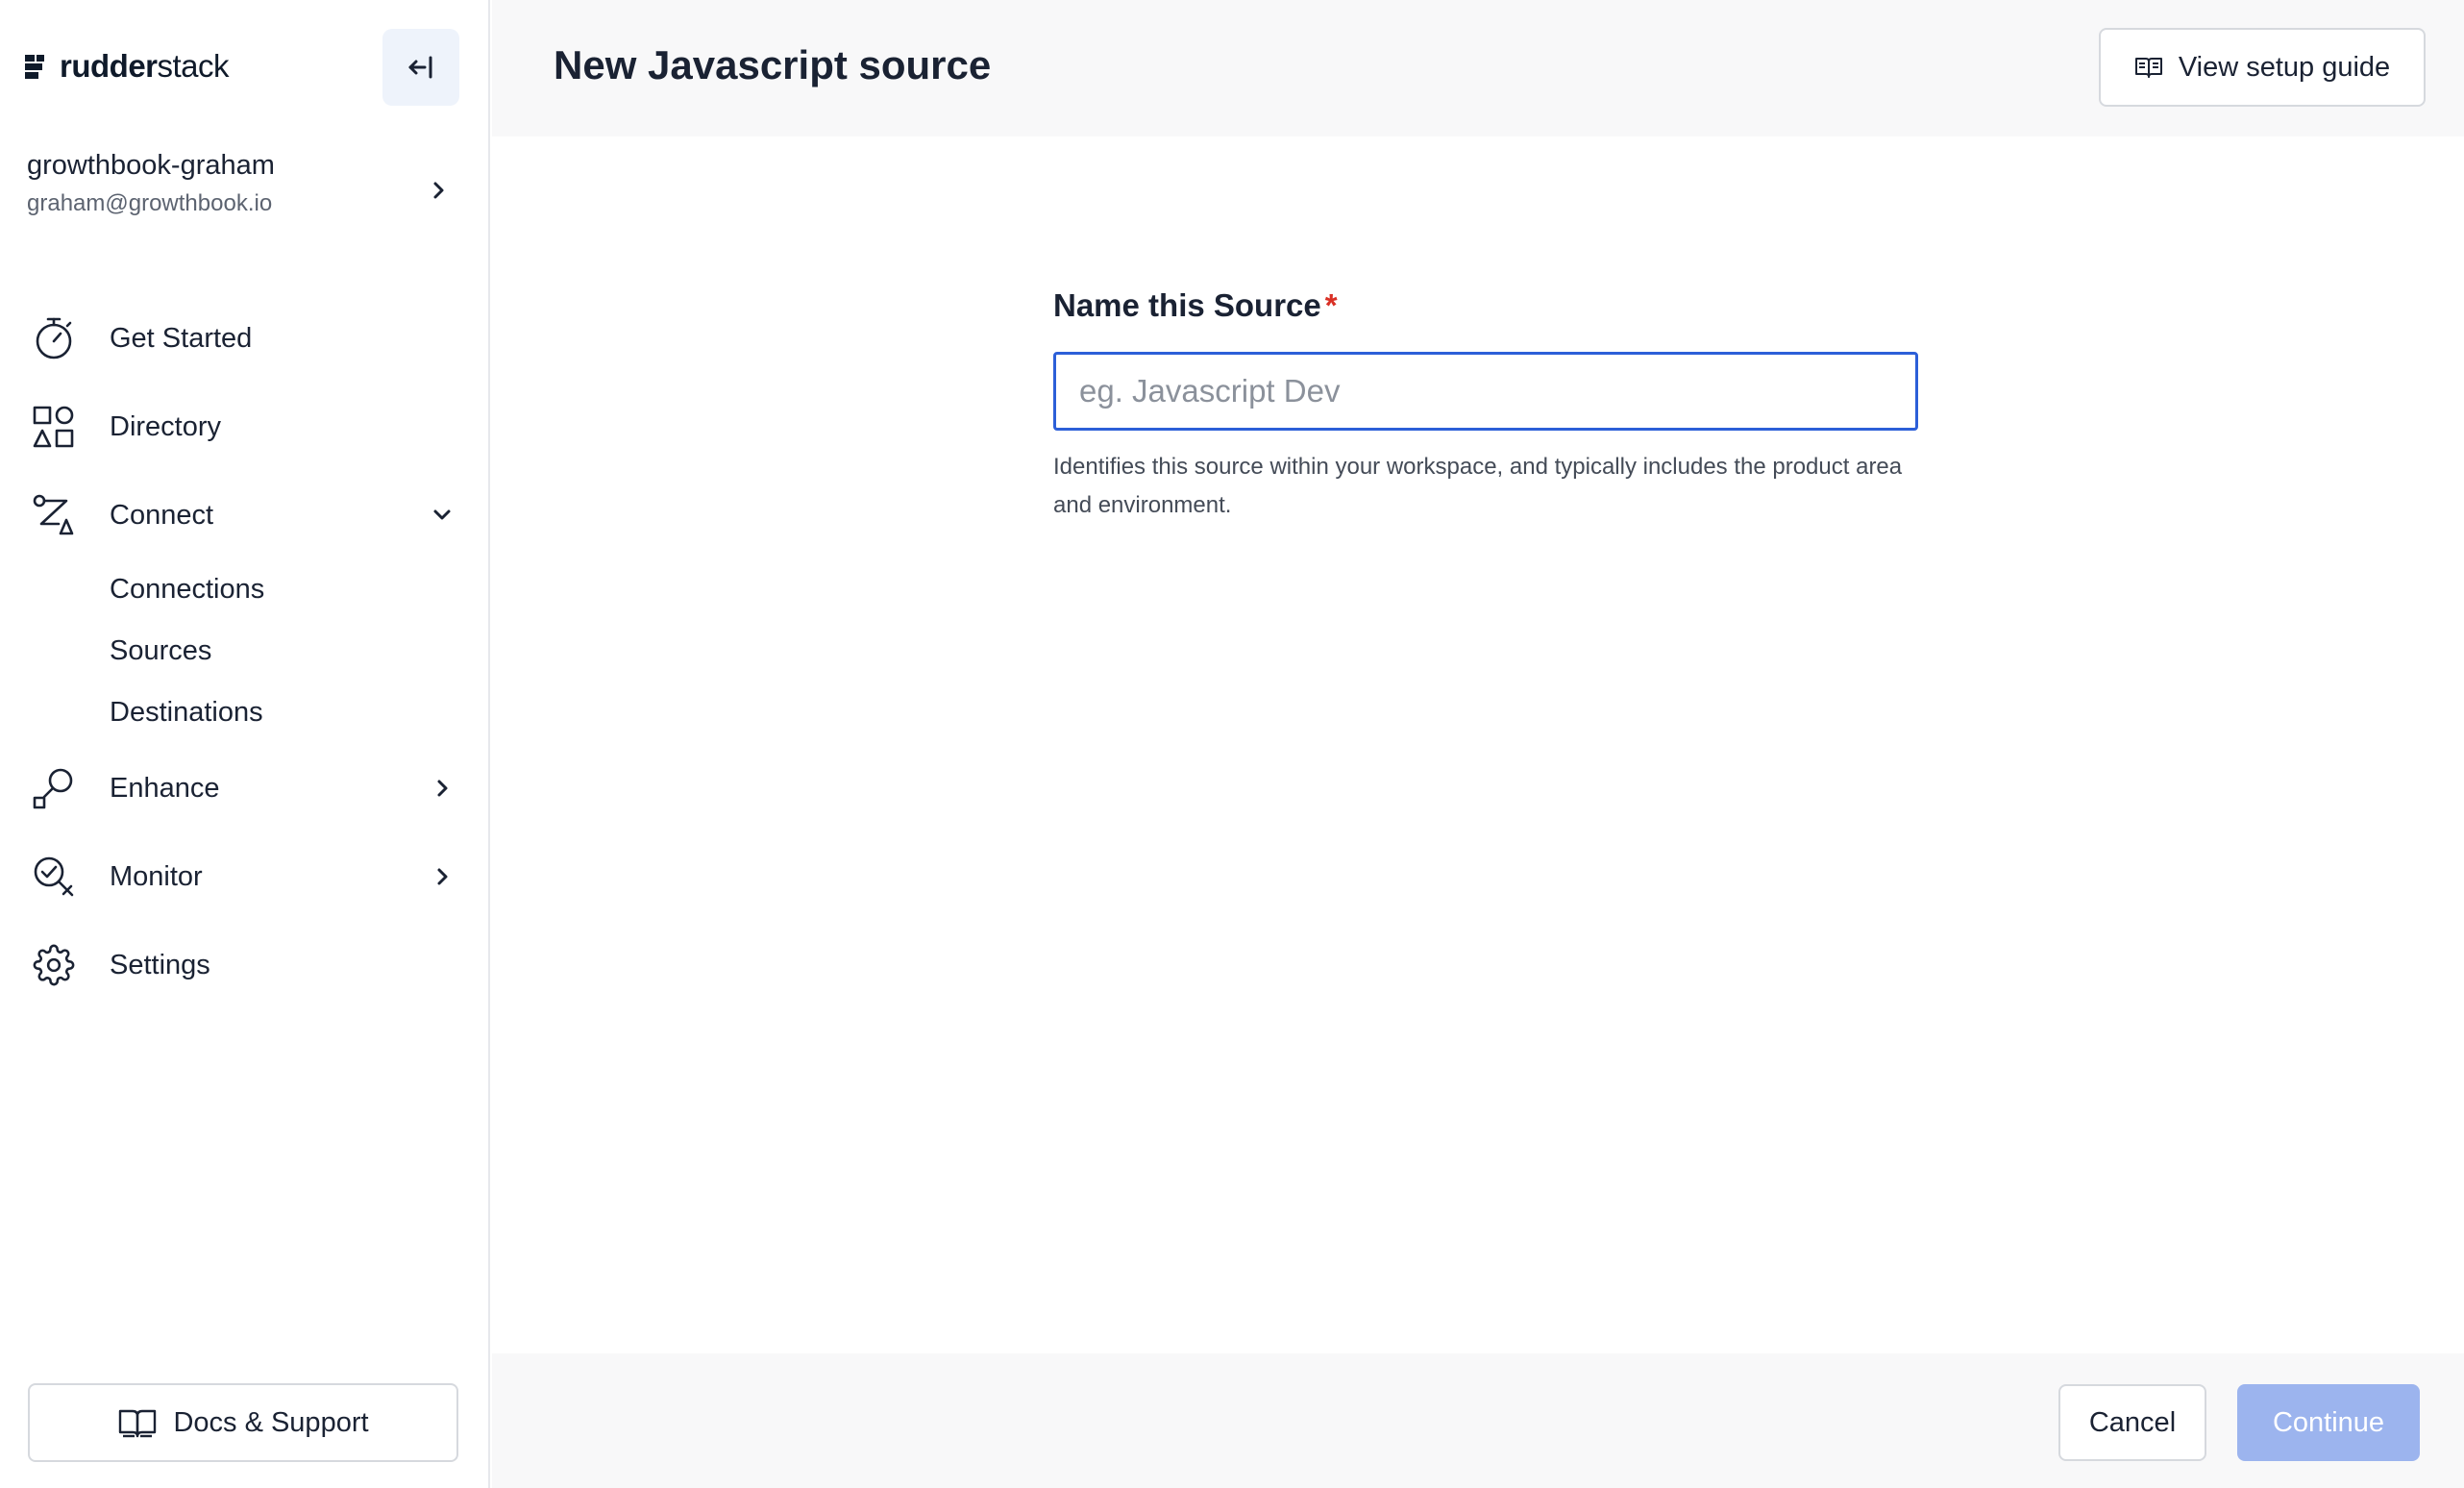 The height and width of the screenshot is (1488, 2464). Describe the element at coordinates (1485, 391) in the screenshot. I see `source-name-input` at that location.